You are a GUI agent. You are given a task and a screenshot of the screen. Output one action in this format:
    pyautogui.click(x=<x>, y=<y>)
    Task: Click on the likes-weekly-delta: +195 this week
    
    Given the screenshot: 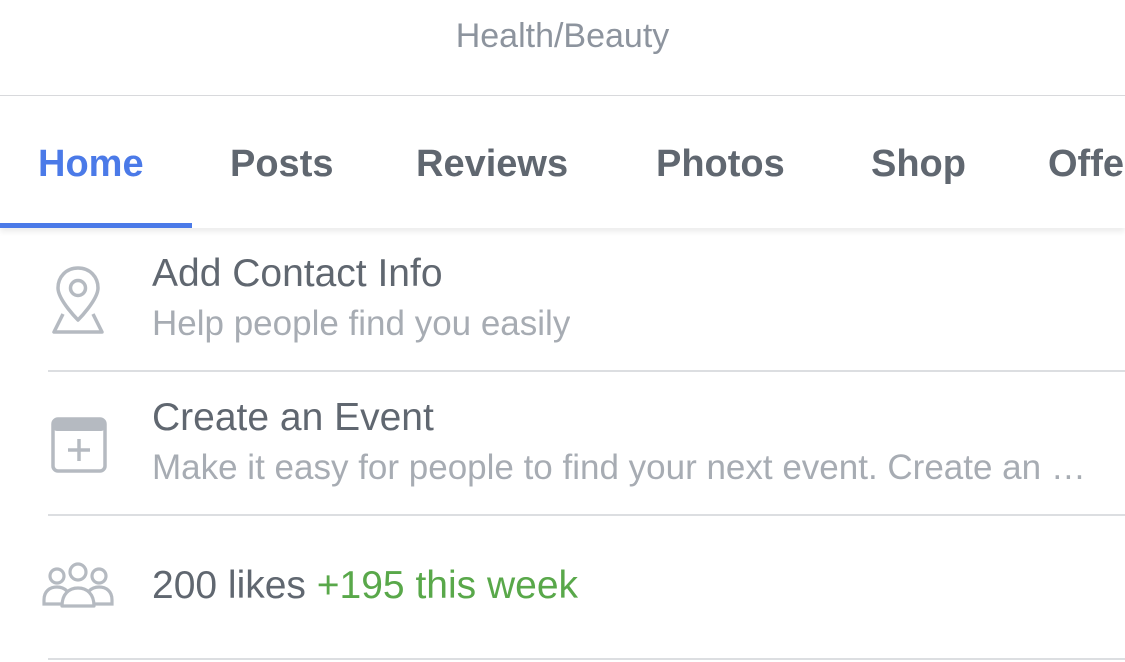 What is the action you would take?
    pyautogui.click(x=447, y=585)
    